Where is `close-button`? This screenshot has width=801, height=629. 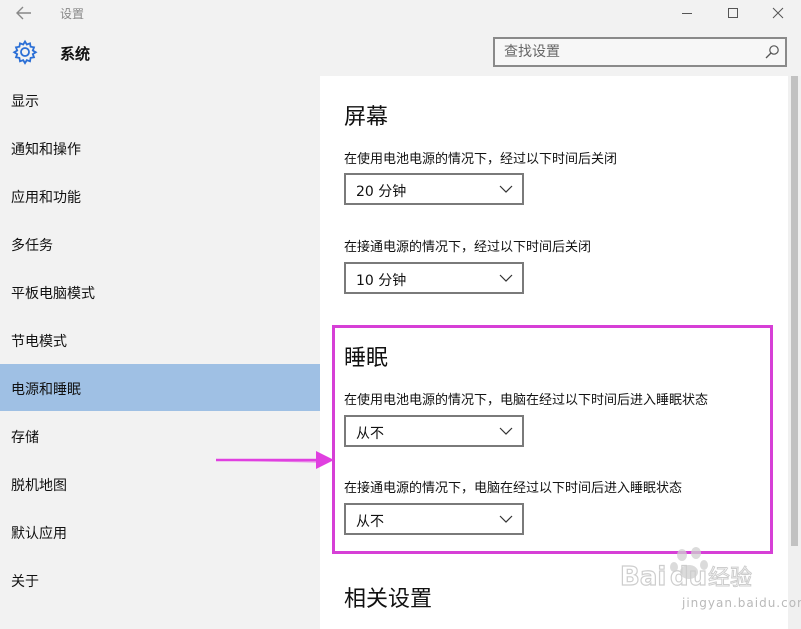
close-button is located at coordinates (778, 13).